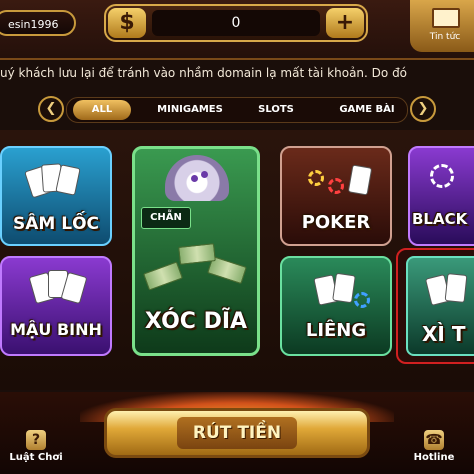 The height and width of the screenshot is (474, 474). What do you see at coordinates (336, 330) in the screenshot?
I see `game-title: LIÊNG` at bounding box center [336, 330].